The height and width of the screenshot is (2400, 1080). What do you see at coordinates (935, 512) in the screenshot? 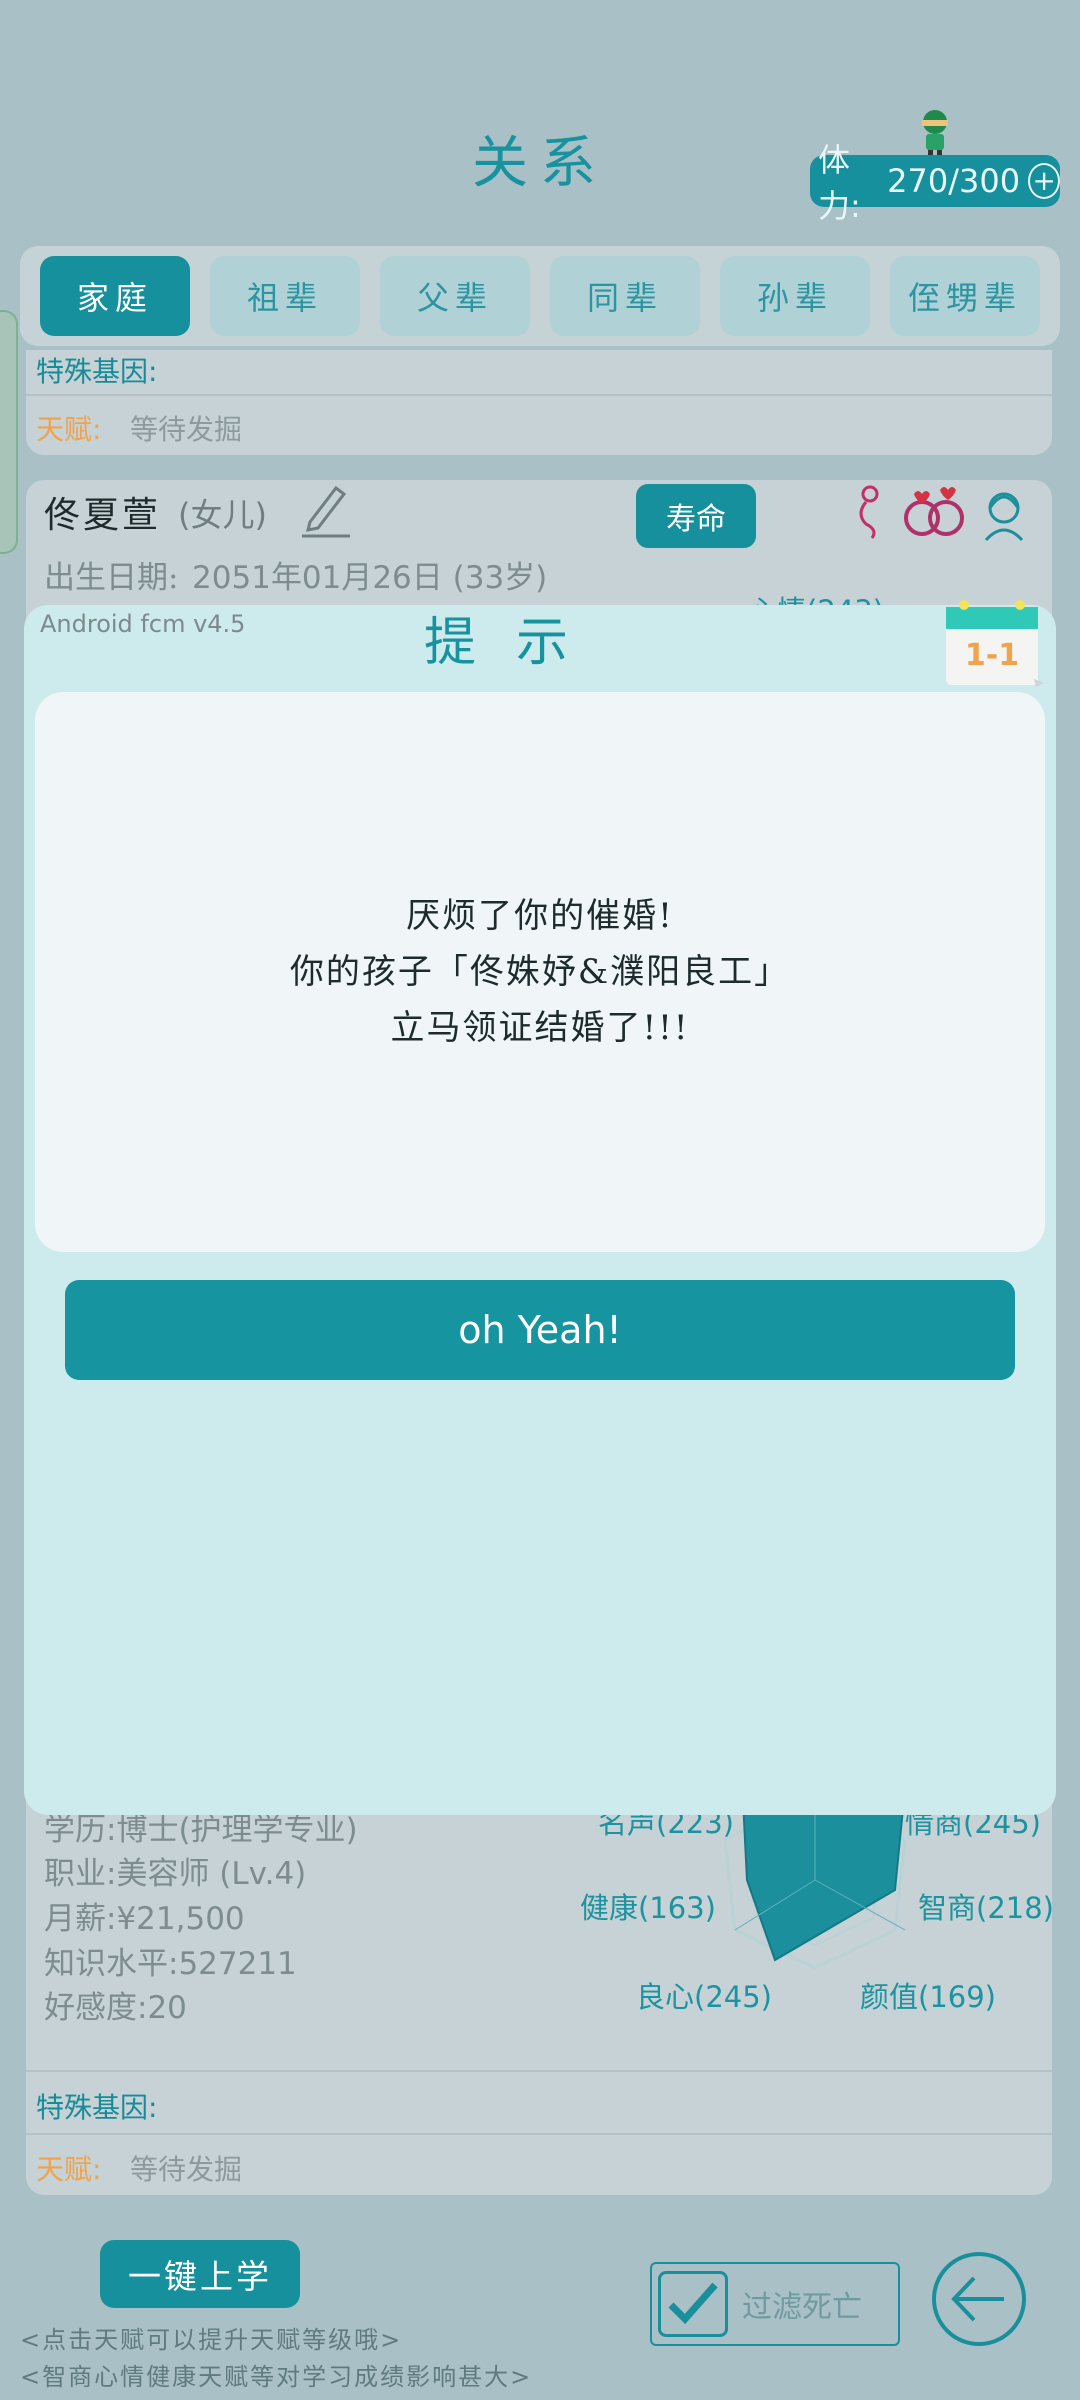
I see `marriage-rings-icon` at bounding box center [935, 512].